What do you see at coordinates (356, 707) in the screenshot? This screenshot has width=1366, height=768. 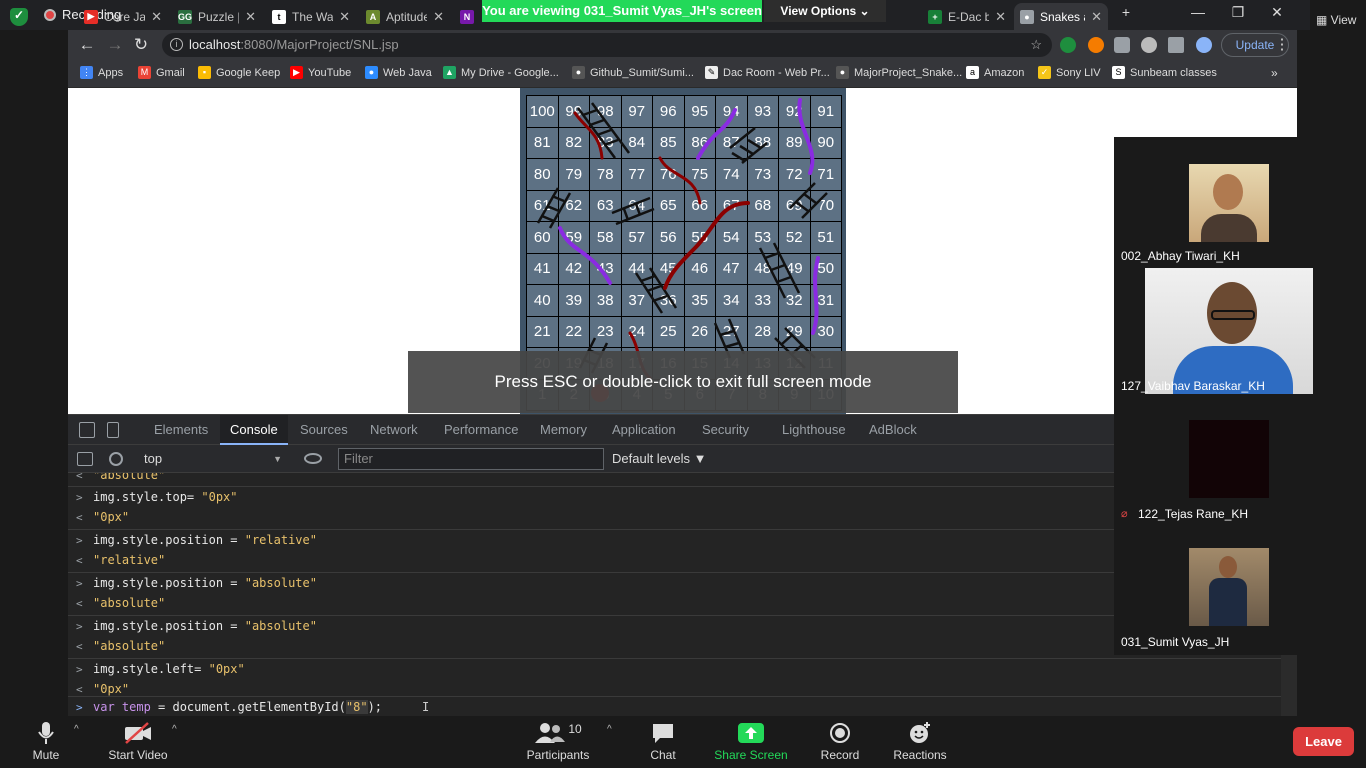 I see `prompt-argument: "8"` at bounding box center [356, 707].